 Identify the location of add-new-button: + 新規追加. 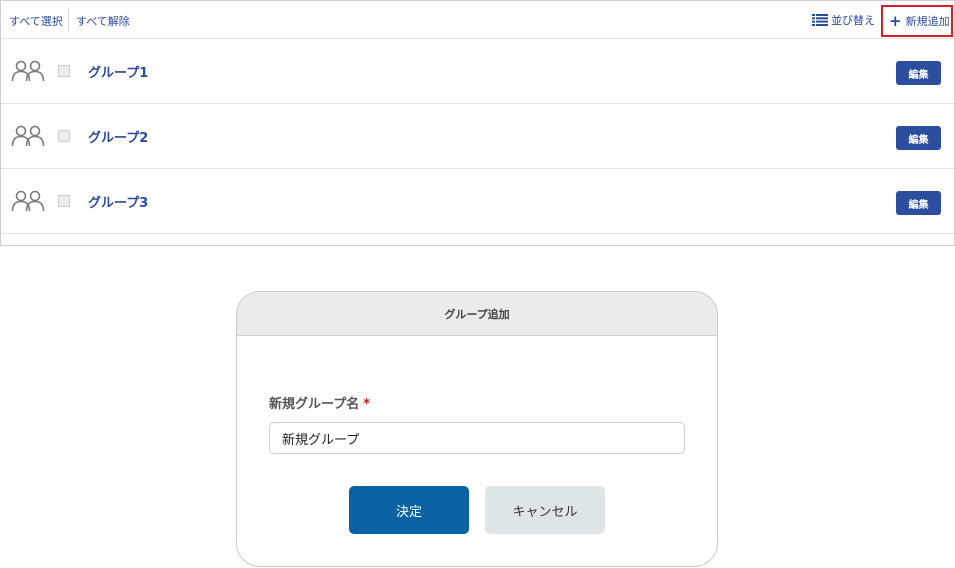
(917, 21).